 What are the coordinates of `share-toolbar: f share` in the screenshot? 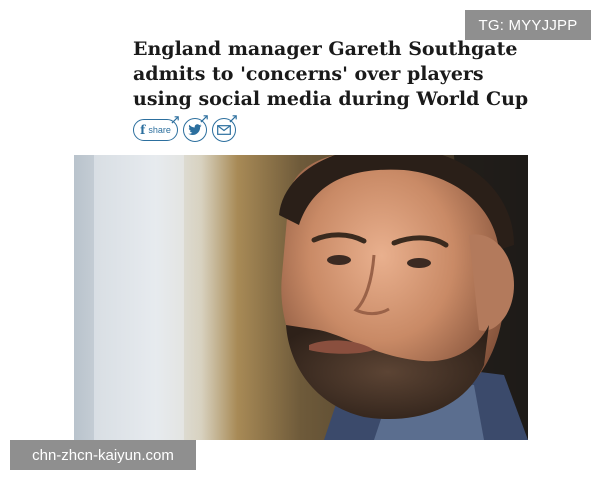 It's located at (185, 128).